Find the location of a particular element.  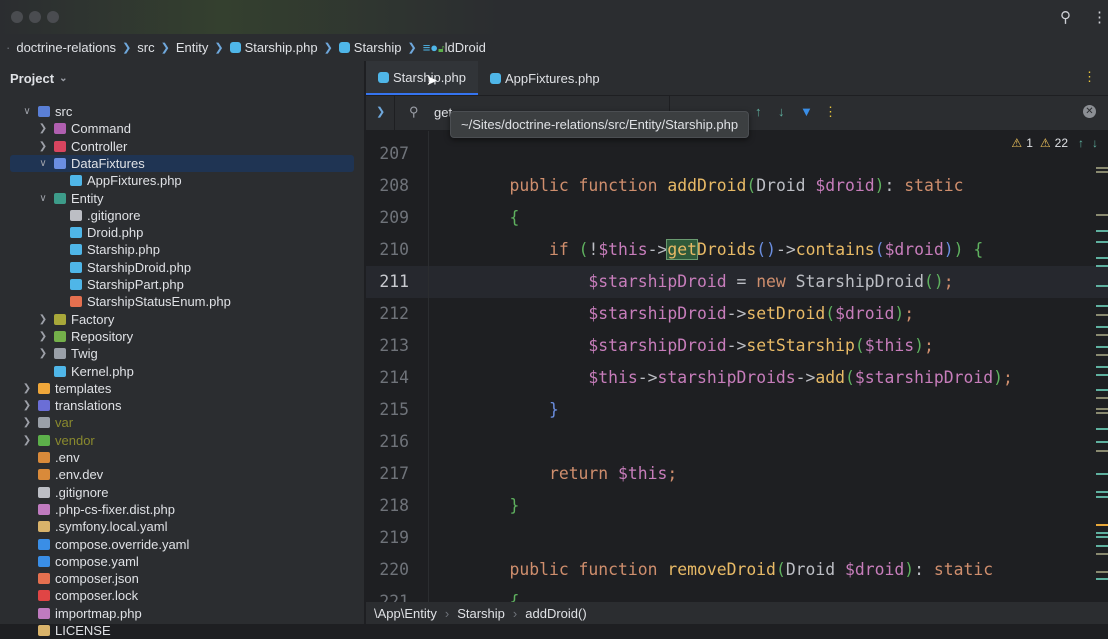

more-icon: ⋮ is located at coordinates (1099, 17).